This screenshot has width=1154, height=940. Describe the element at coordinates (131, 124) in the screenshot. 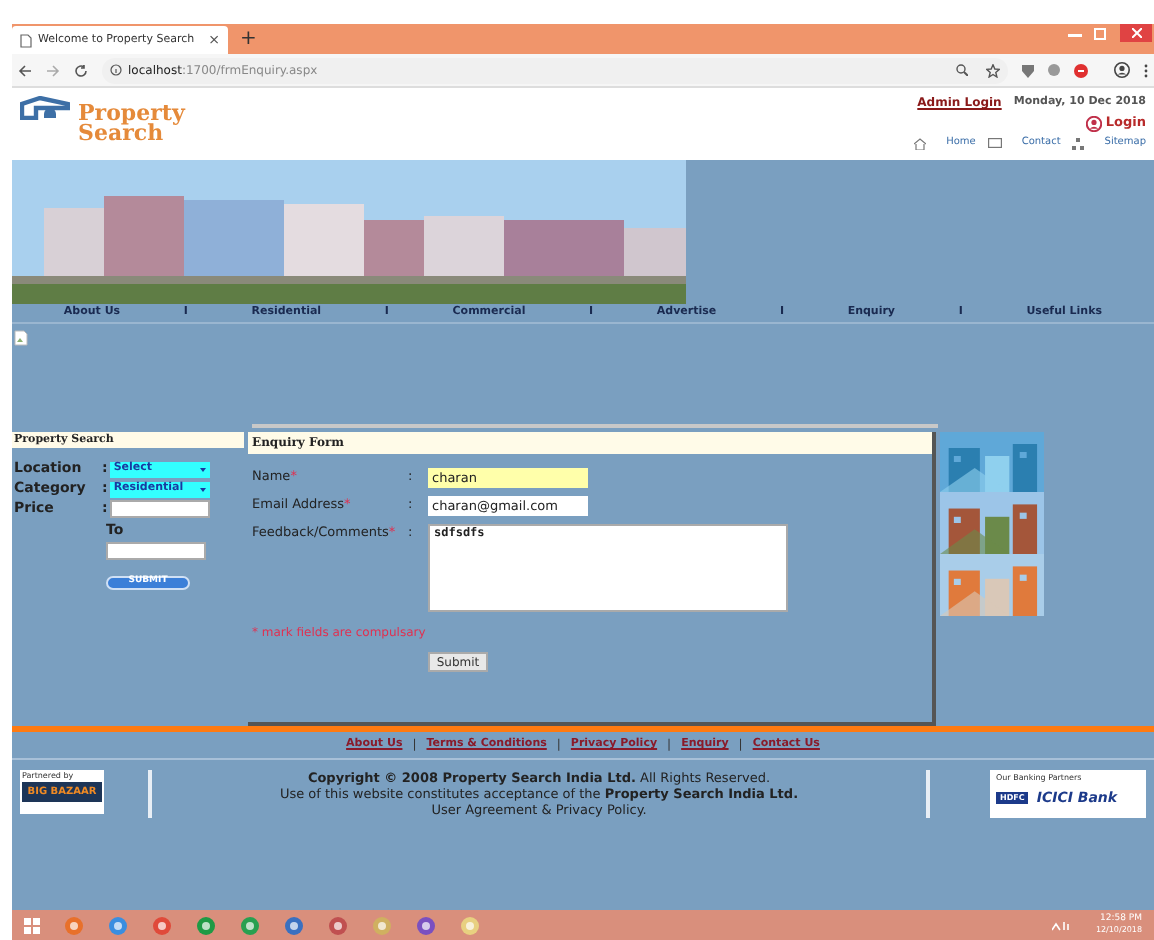

I see `site-logo-text: Property Search` at that location.